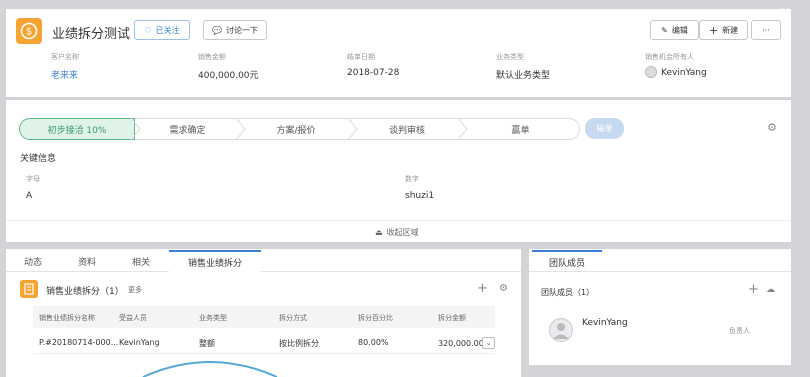 Image resolution: width=810 pixels, height=377 pixels. What do you see at coordinates (85, 292) in the screenshot?
I see `split-title: 销售业绩拆分（1）` at bounding box center [85, 292].